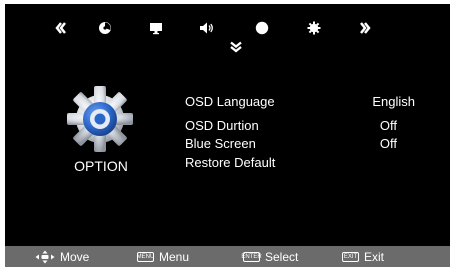 The height and width of the screenshot is (268, 455). Describe the element at coordinates (230, 162) in the screenshot. I see `menu-item-label: Restore Default` at that location.